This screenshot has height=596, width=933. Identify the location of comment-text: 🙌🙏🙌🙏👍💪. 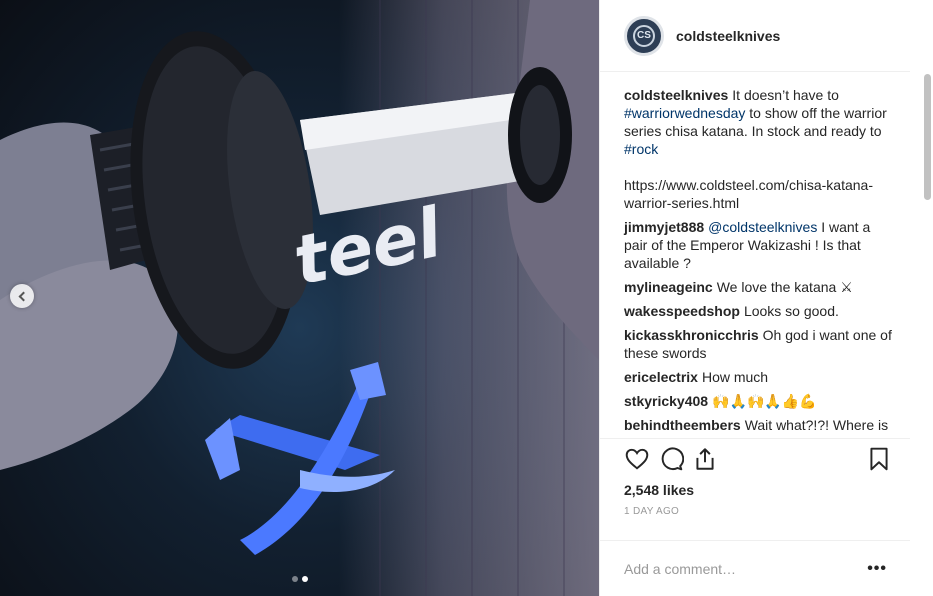
(764, 401).